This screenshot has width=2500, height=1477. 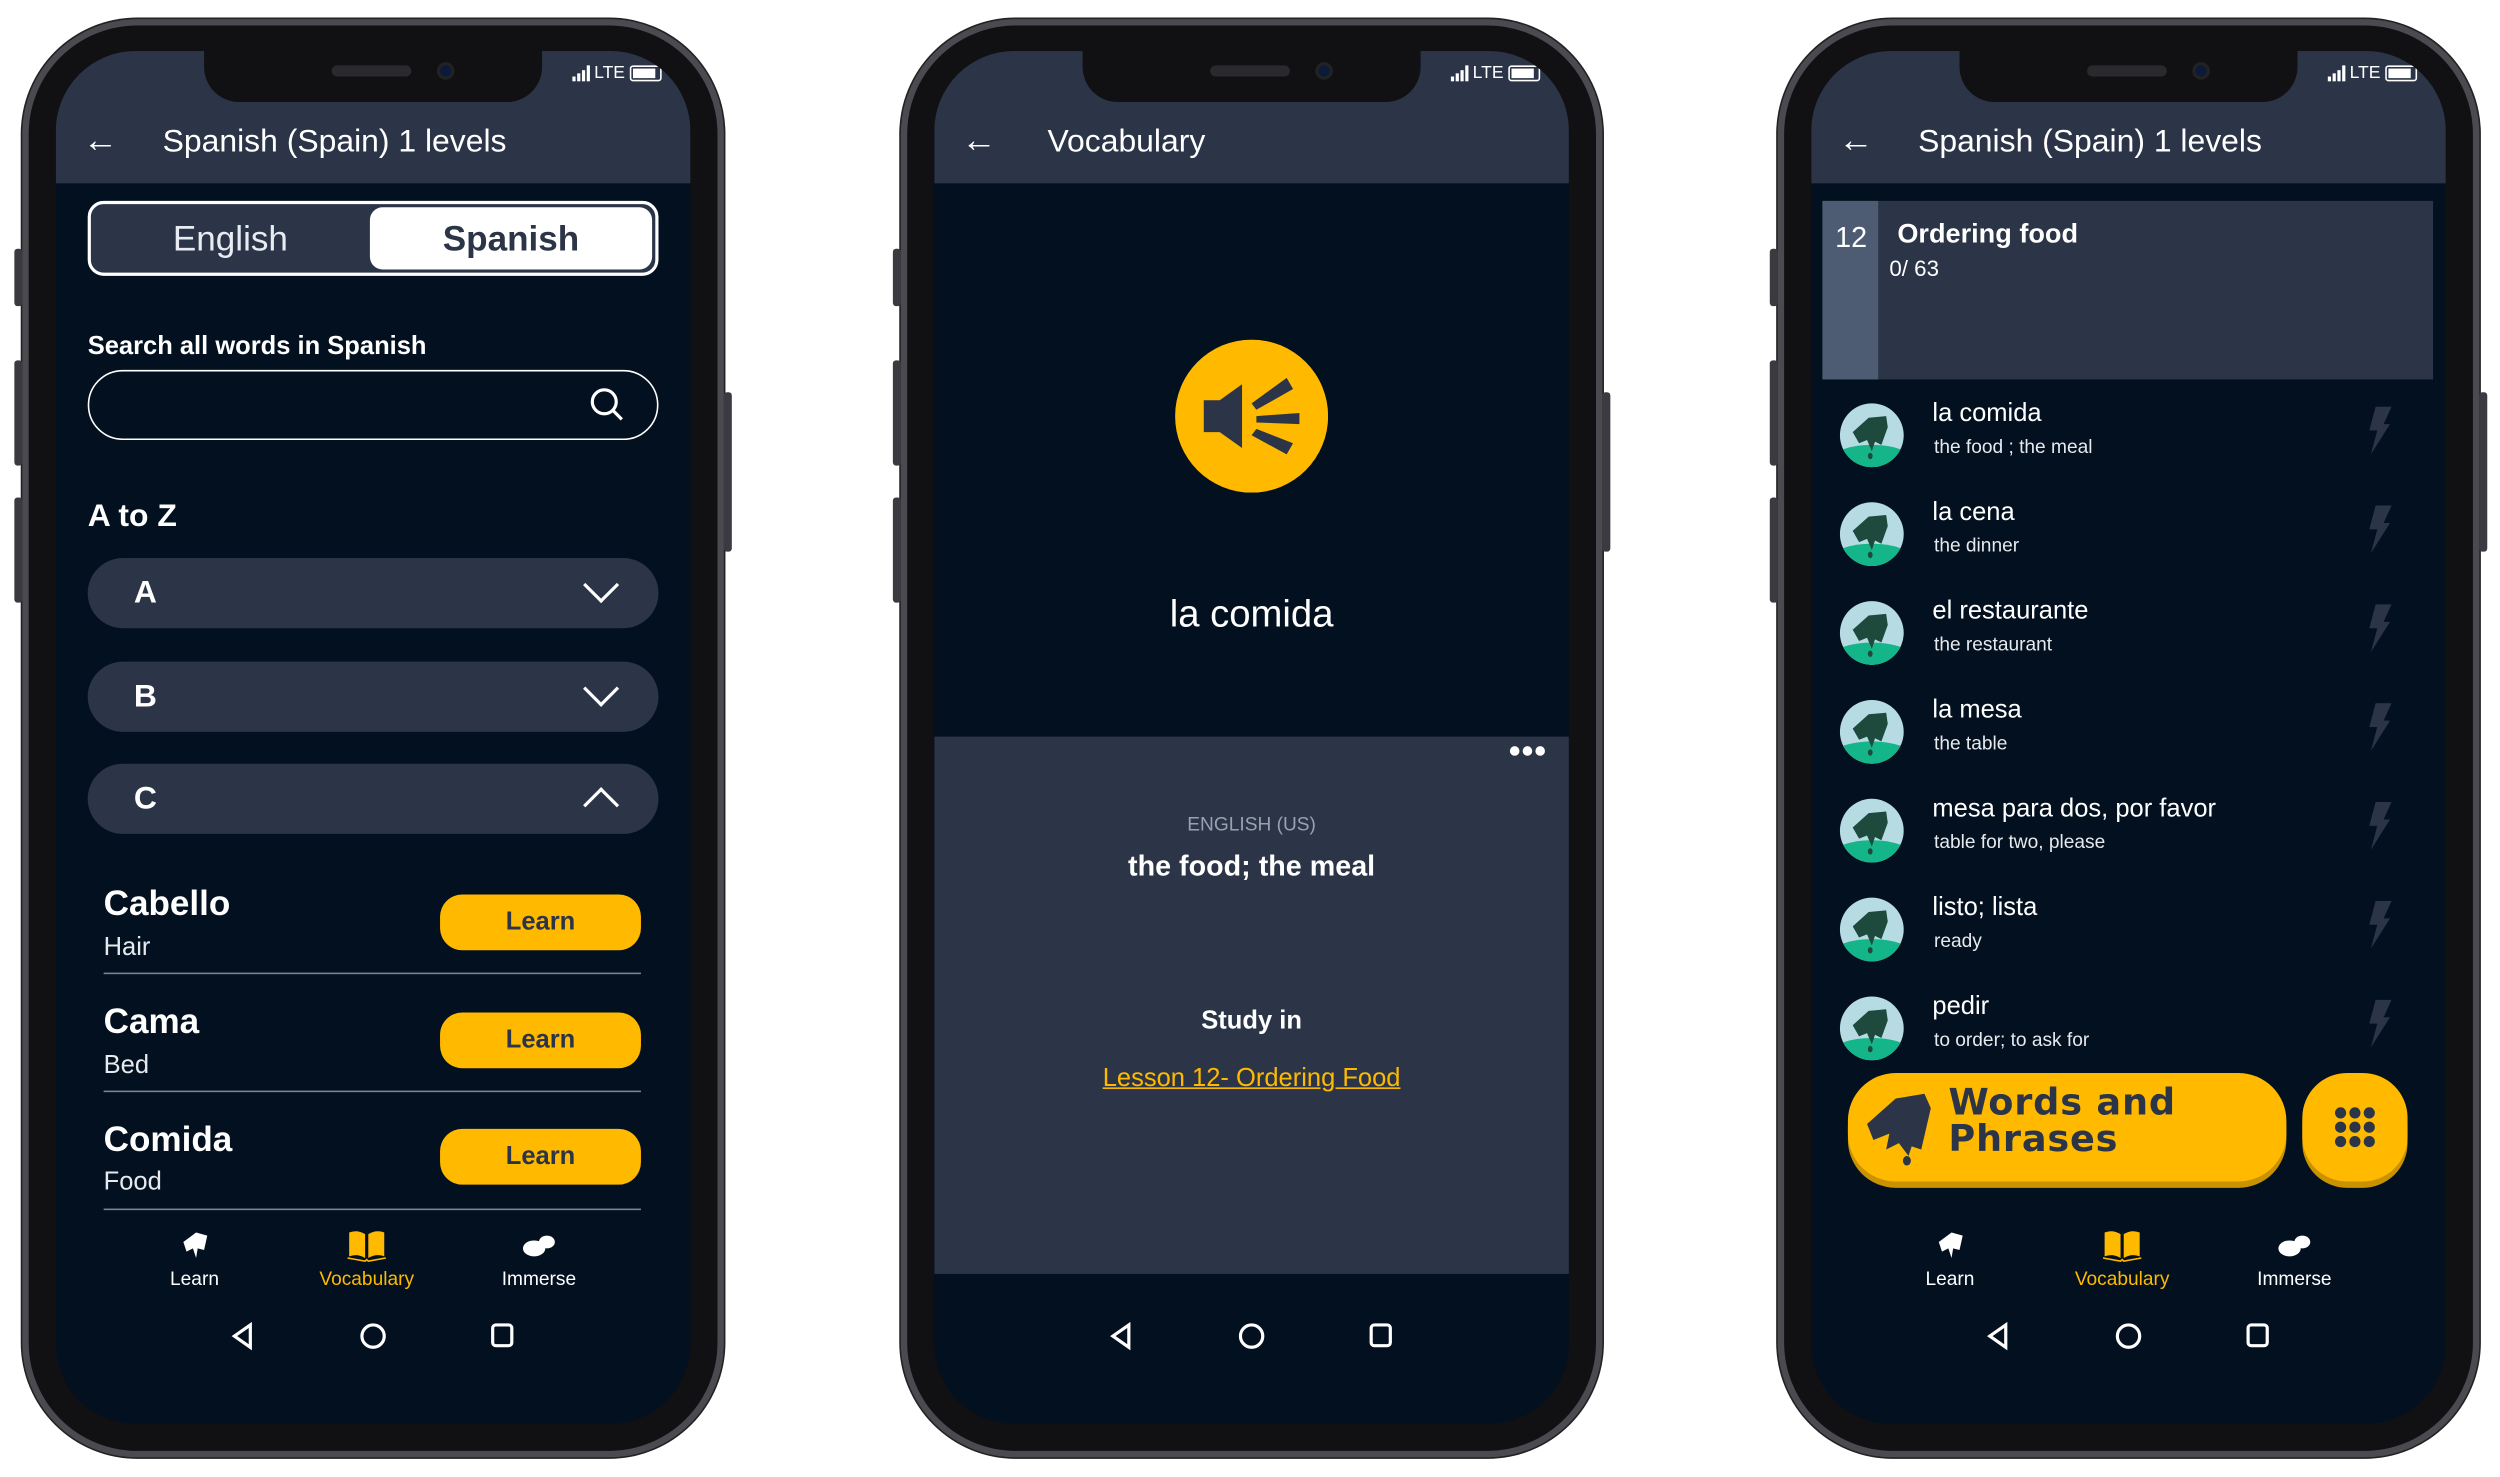 What do you see at coordinates (372, 1209) in the screenshot?
I see `divider` at bounding box center [372, 1209].